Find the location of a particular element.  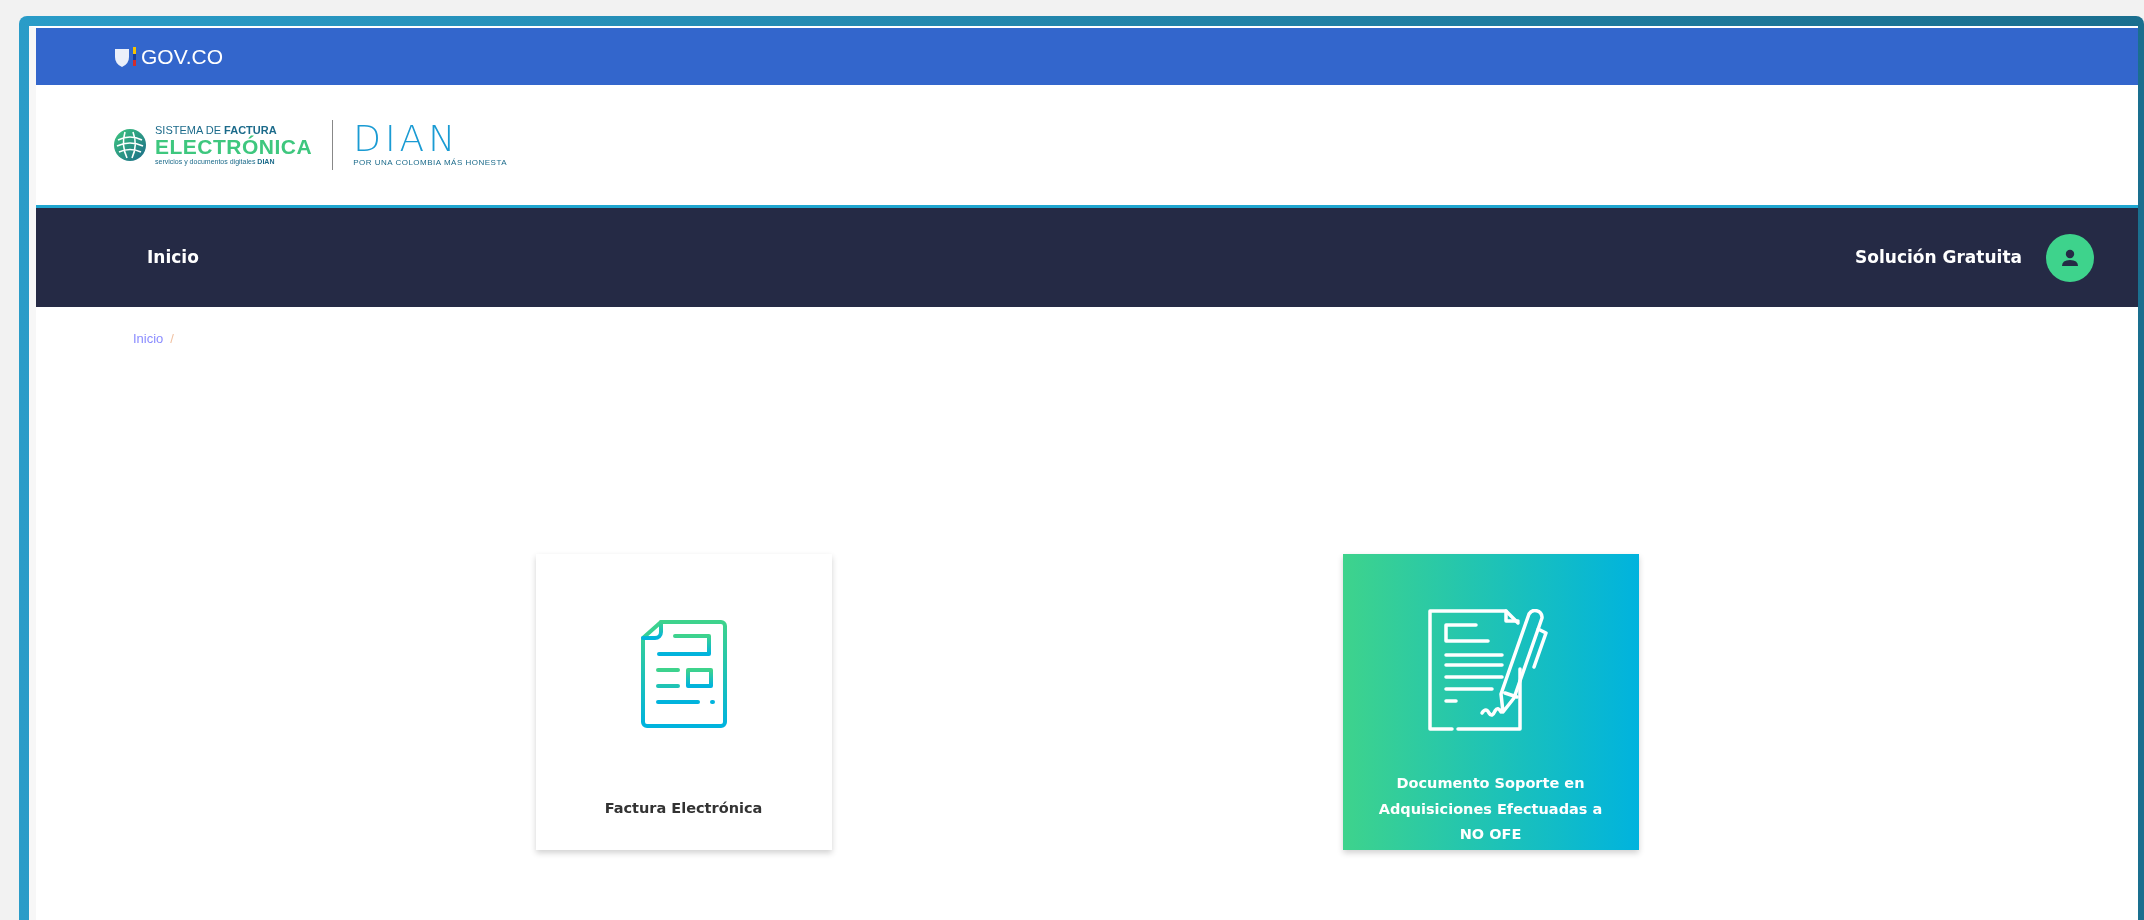

document-icon is located at coordinates (683, 673).